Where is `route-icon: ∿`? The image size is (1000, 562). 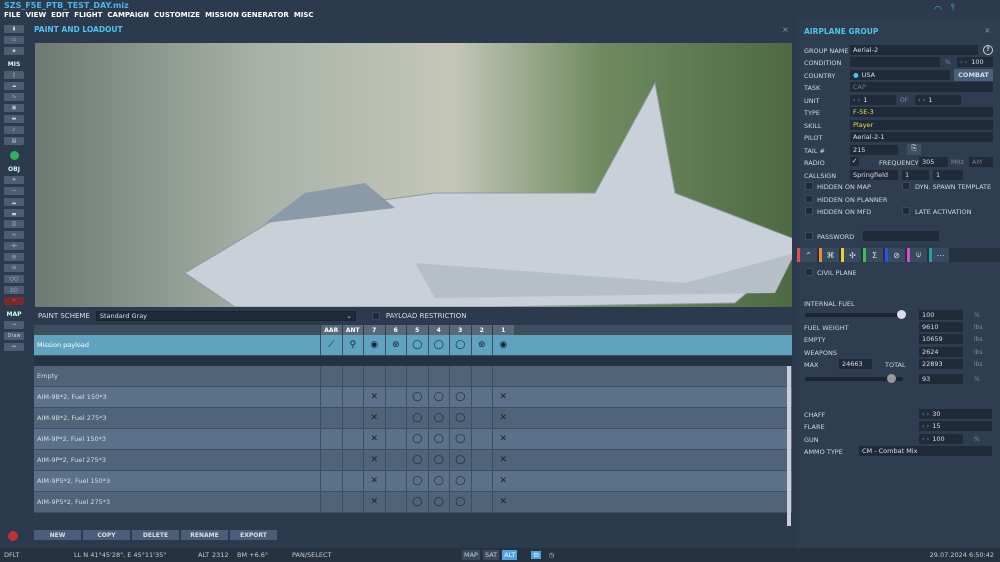 route-icon: ∿ is located at coordinates (14, 97).